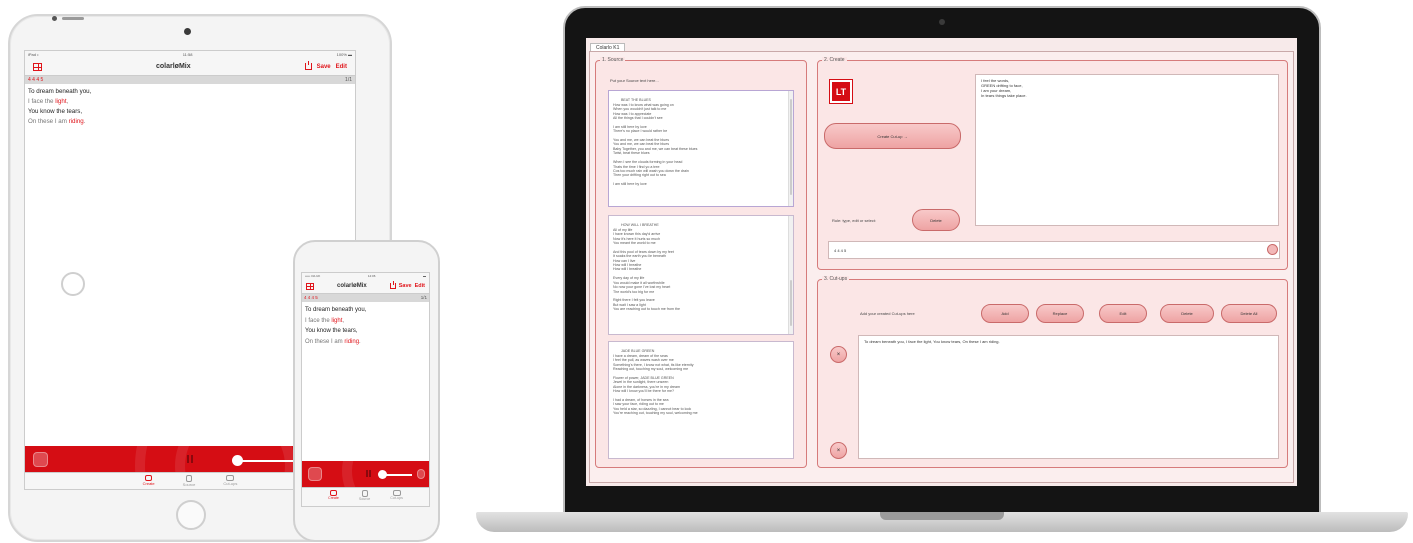 The height and width of the screenshot is (543, 1413). Describe the element at coordinates (48, 121) in the screenshot. I see `poem-word: On these I am` at that location.